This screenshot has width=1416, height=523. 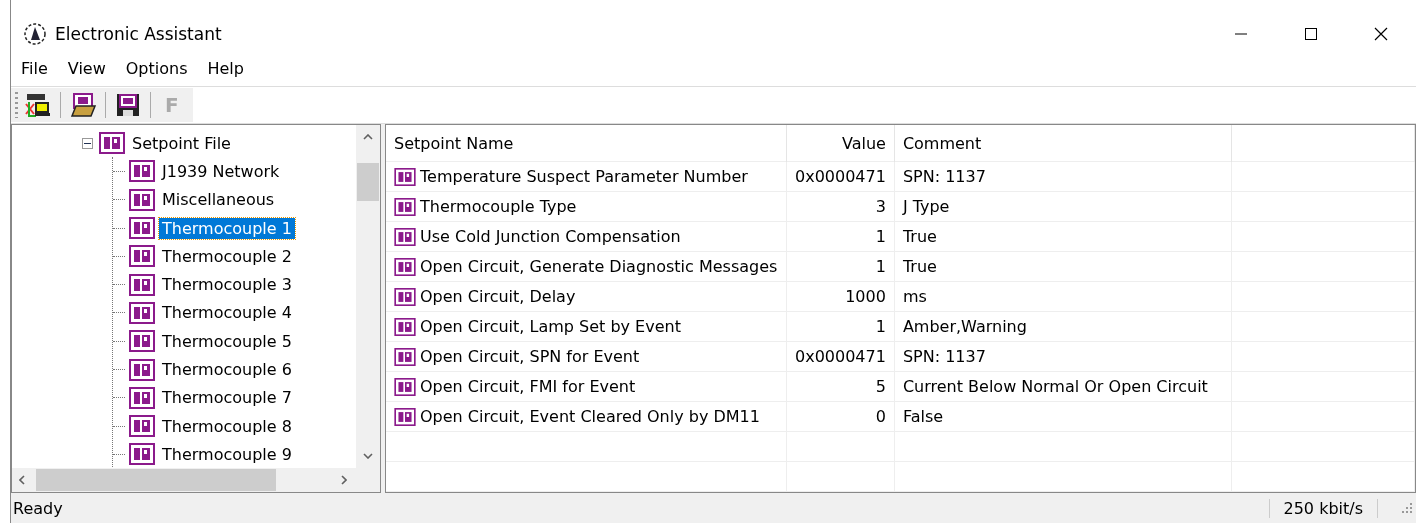 What do you see at coordinates (112, 143) in the screenshot?
I see `setpoint-file-icon` at bounding box center [112, 143].